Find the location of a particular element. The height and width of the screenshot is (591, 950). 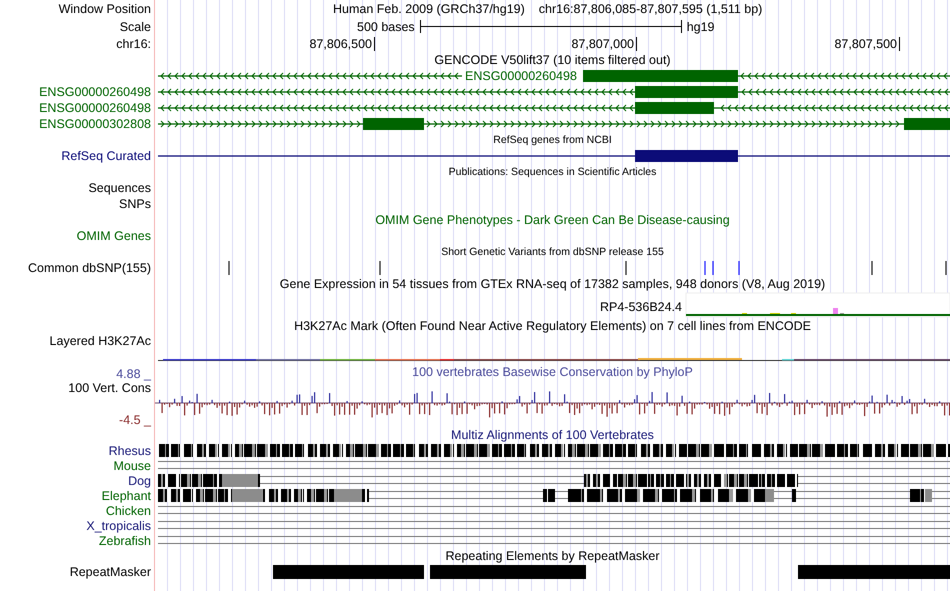

track-label: chr16: is located at coordinates (133, 43).